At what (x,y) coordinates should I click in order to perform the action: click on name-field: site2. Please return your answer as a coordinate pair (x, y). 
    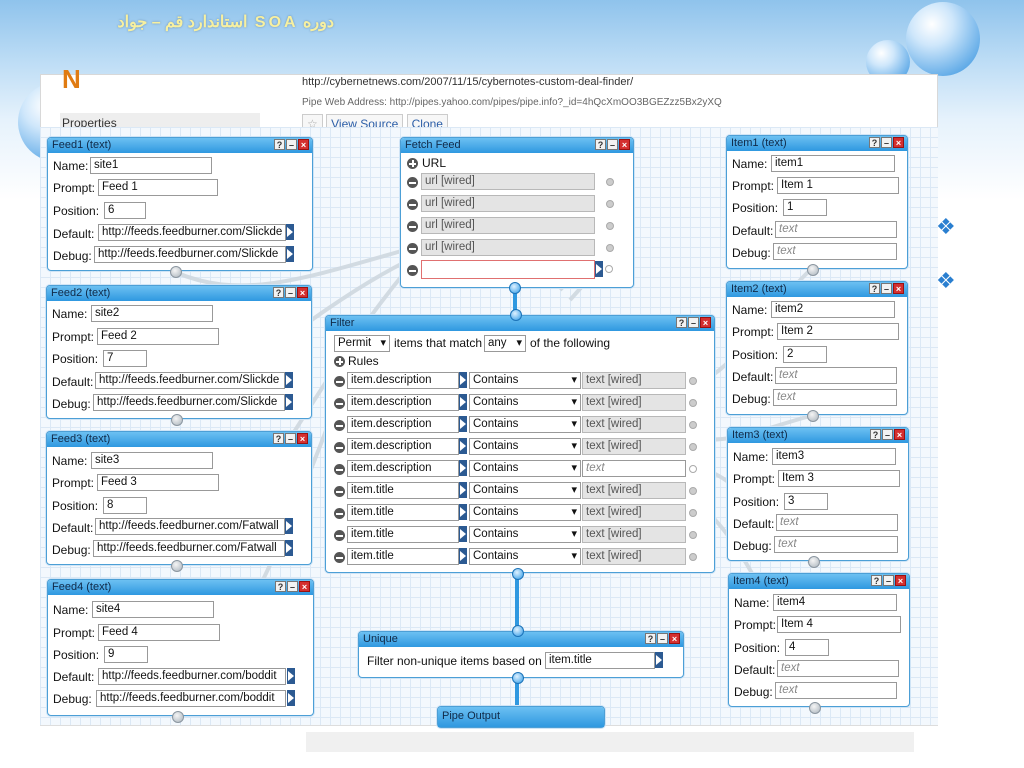
    Looking at the image, I should click on (152, 313).